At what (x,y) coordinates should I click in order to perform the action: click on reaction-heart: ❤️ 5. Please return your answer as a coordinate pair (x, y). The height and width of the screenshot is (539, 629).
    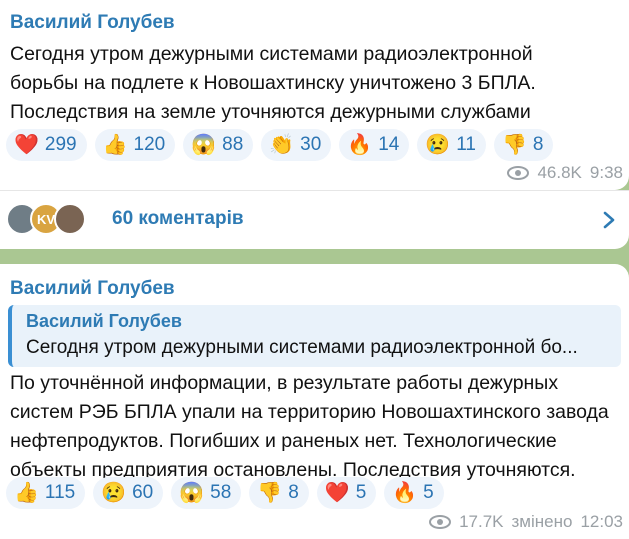
    Looking at the image, I should click on (346, 493).